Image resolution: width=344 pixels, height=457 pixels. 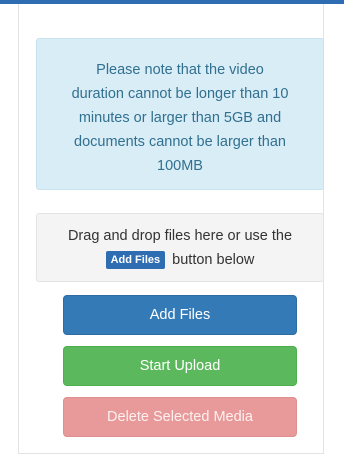 I want to click on notice-line-2: duration cannot be longer than 10, so click(x=180, y=94).